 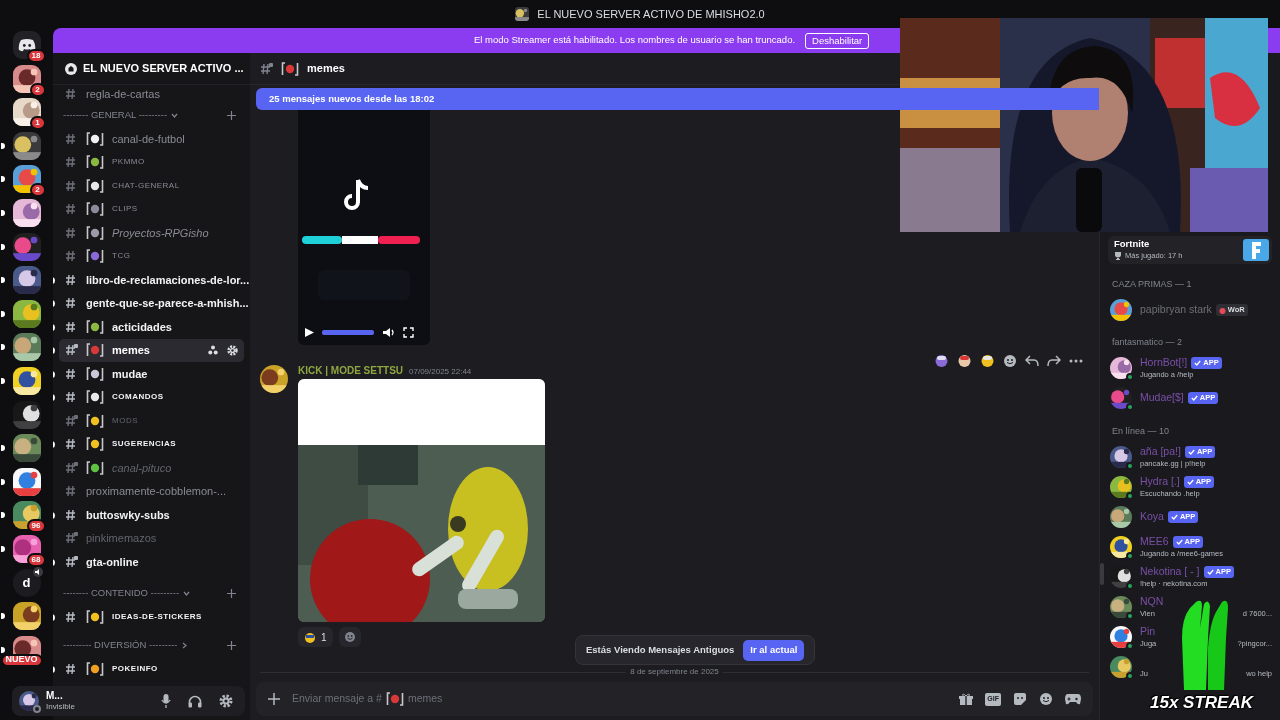 I want to click on notification-badge: 96, so click(x=36, y=526).